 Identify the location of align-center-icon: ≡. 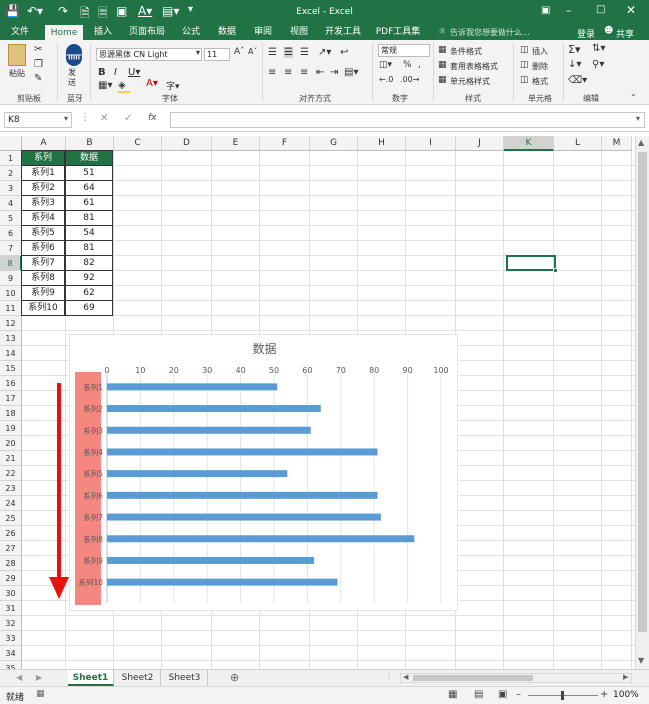
(288, 72).